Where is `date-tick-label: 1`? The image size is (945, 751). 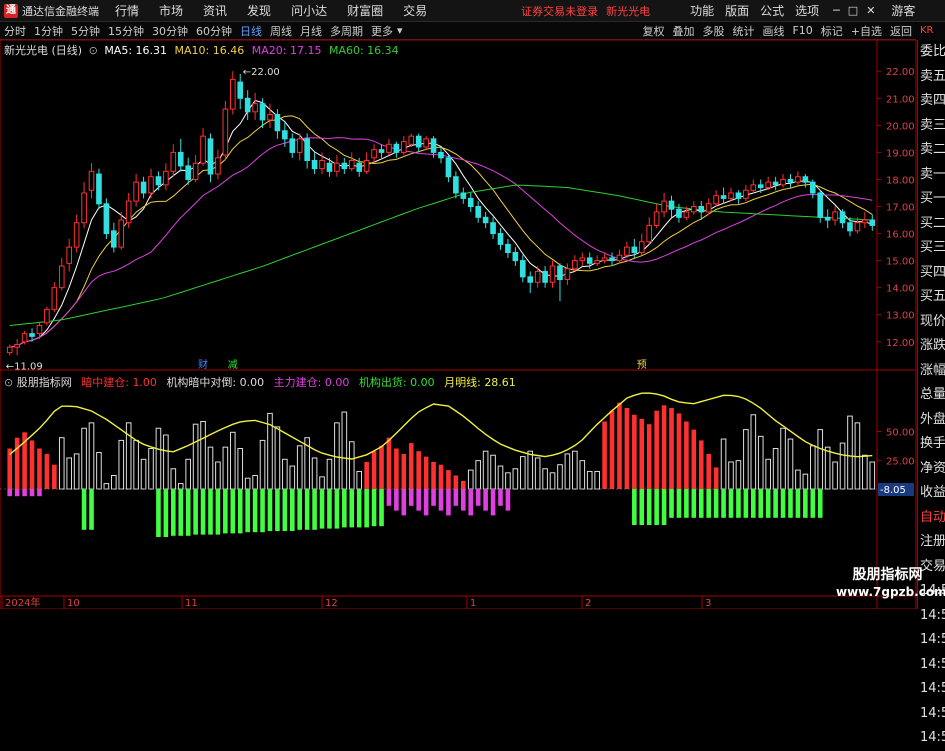 date-tick-label: 1 is located at coordinates (473, 603).